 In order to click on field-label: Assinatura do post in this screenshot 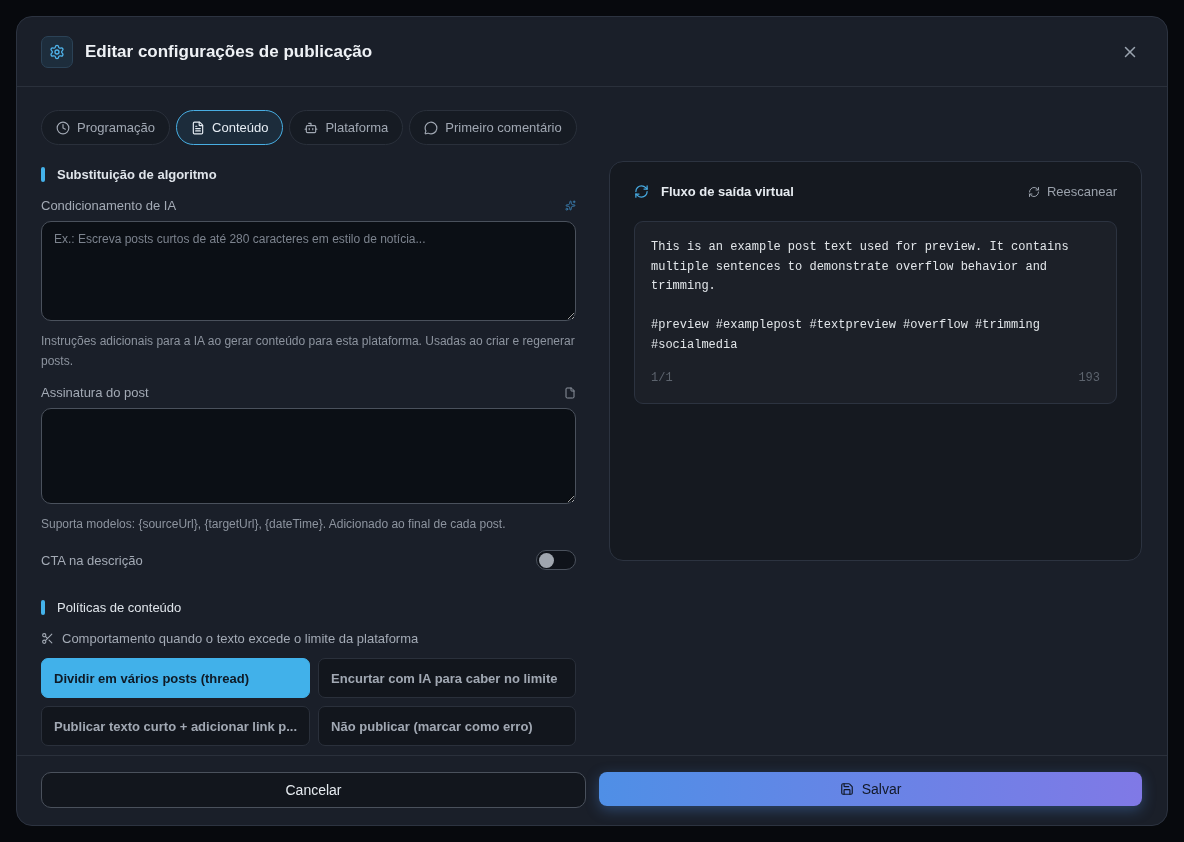, I will do `click(95, 392)`.